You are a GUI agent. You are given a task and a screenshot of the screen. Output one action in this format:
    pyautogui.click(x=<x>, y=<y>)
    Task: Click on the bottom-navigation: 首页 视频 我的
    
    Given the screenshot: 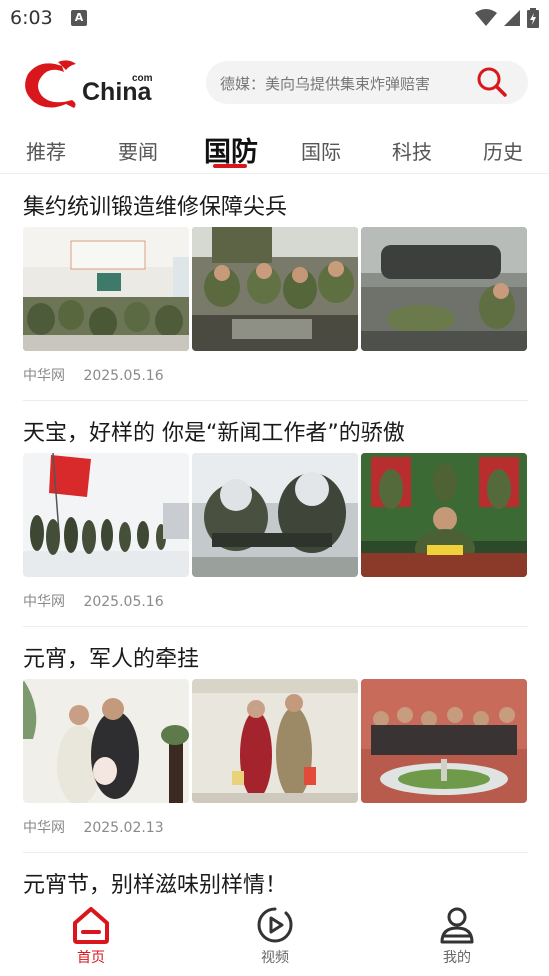 What is the action you would take?
    pyautogui.click(x=274, y=937)
    